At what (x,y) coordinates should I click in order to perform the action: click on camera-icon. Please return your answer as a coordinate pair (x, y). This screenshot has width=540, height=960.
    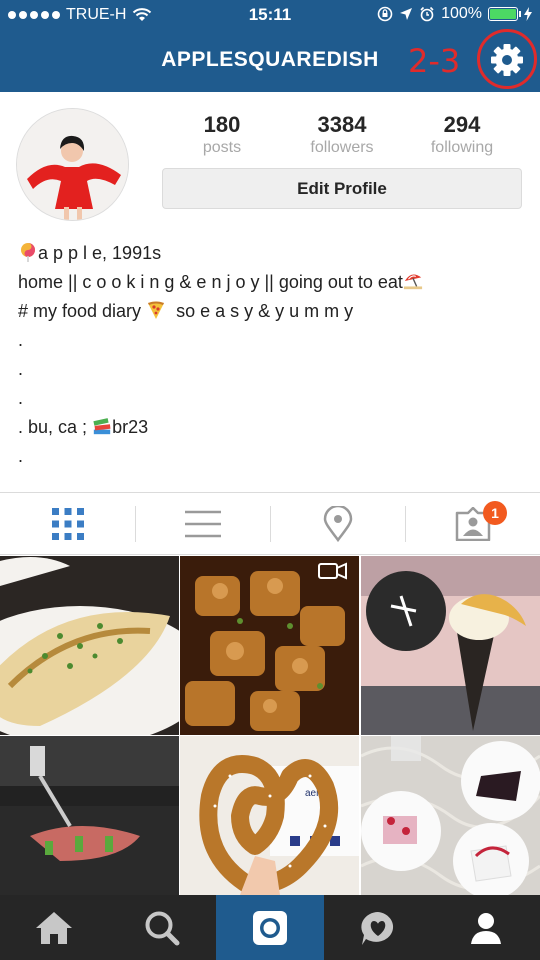
    Looking at the image, I should click on (270, 927).